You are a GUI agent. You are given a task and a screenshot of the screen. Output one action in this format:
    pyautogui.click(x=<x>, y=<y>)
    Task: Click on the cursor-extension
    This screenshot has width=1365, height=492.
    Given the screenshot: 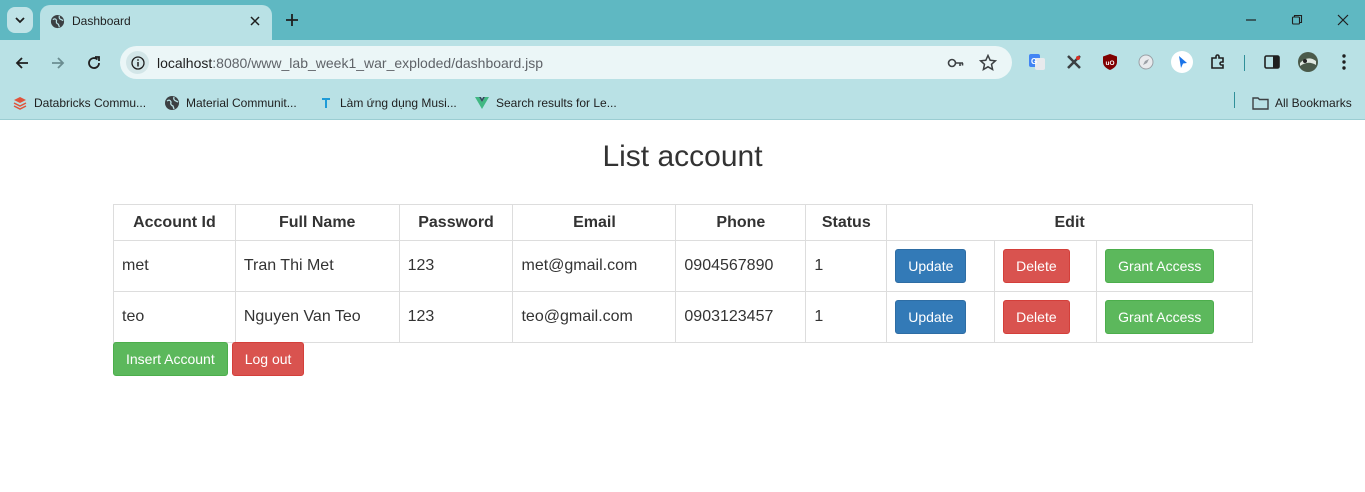 What is the action you would take?
    pyautogui.click(x=1182, y=62)
    